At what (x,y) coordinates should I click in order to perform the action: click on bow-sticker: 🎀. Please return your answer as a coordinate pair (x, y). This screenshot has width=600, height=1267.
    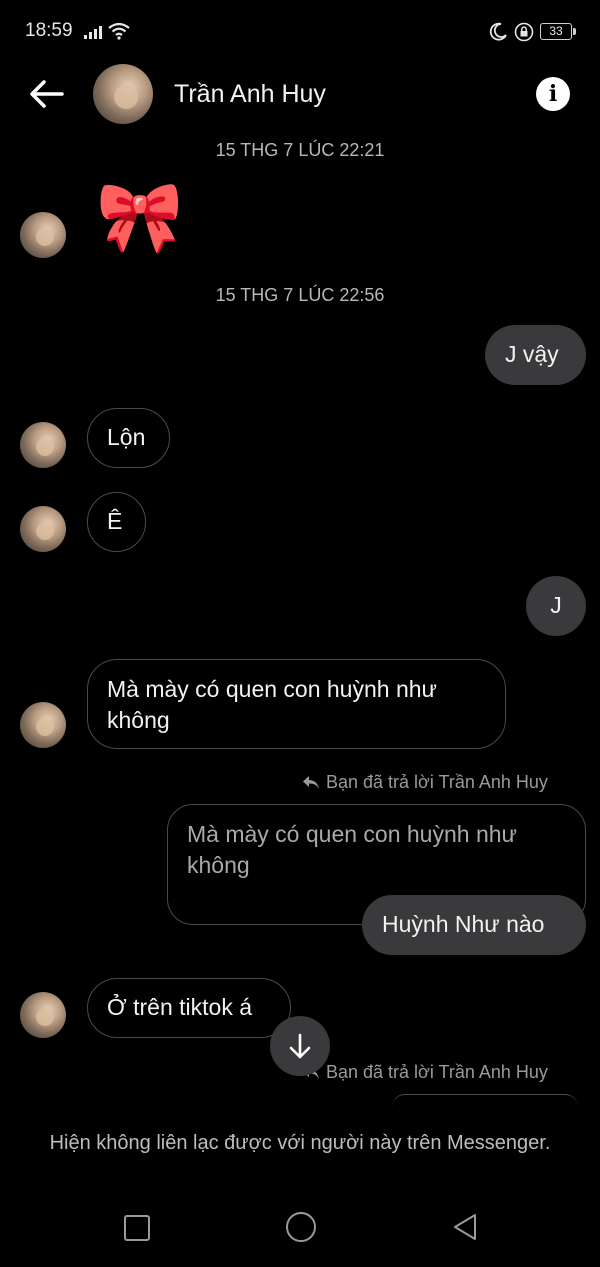
    Looking at the image, I should click on (139, 217).